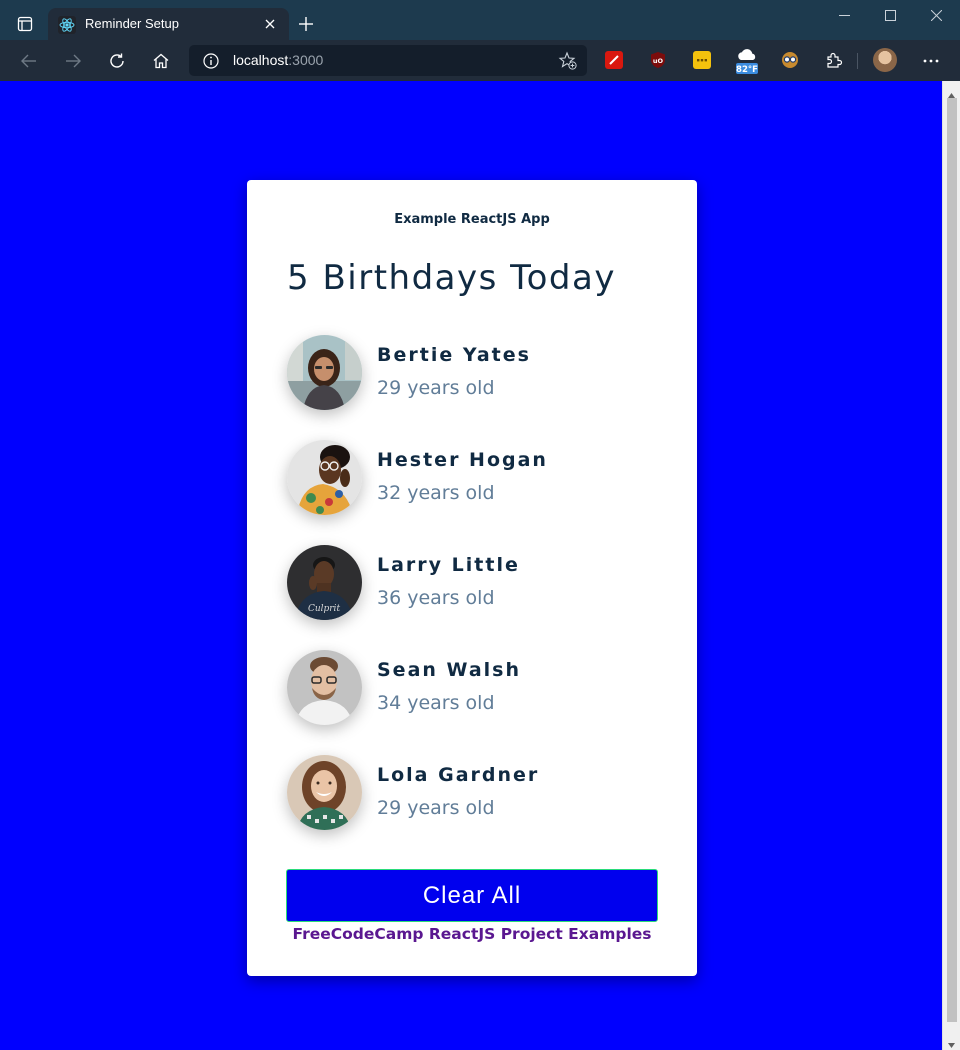 The height and width of the screenshot is (1050, 960). I want to click on browser-tab: Reminder Setup, so click(168, 24).